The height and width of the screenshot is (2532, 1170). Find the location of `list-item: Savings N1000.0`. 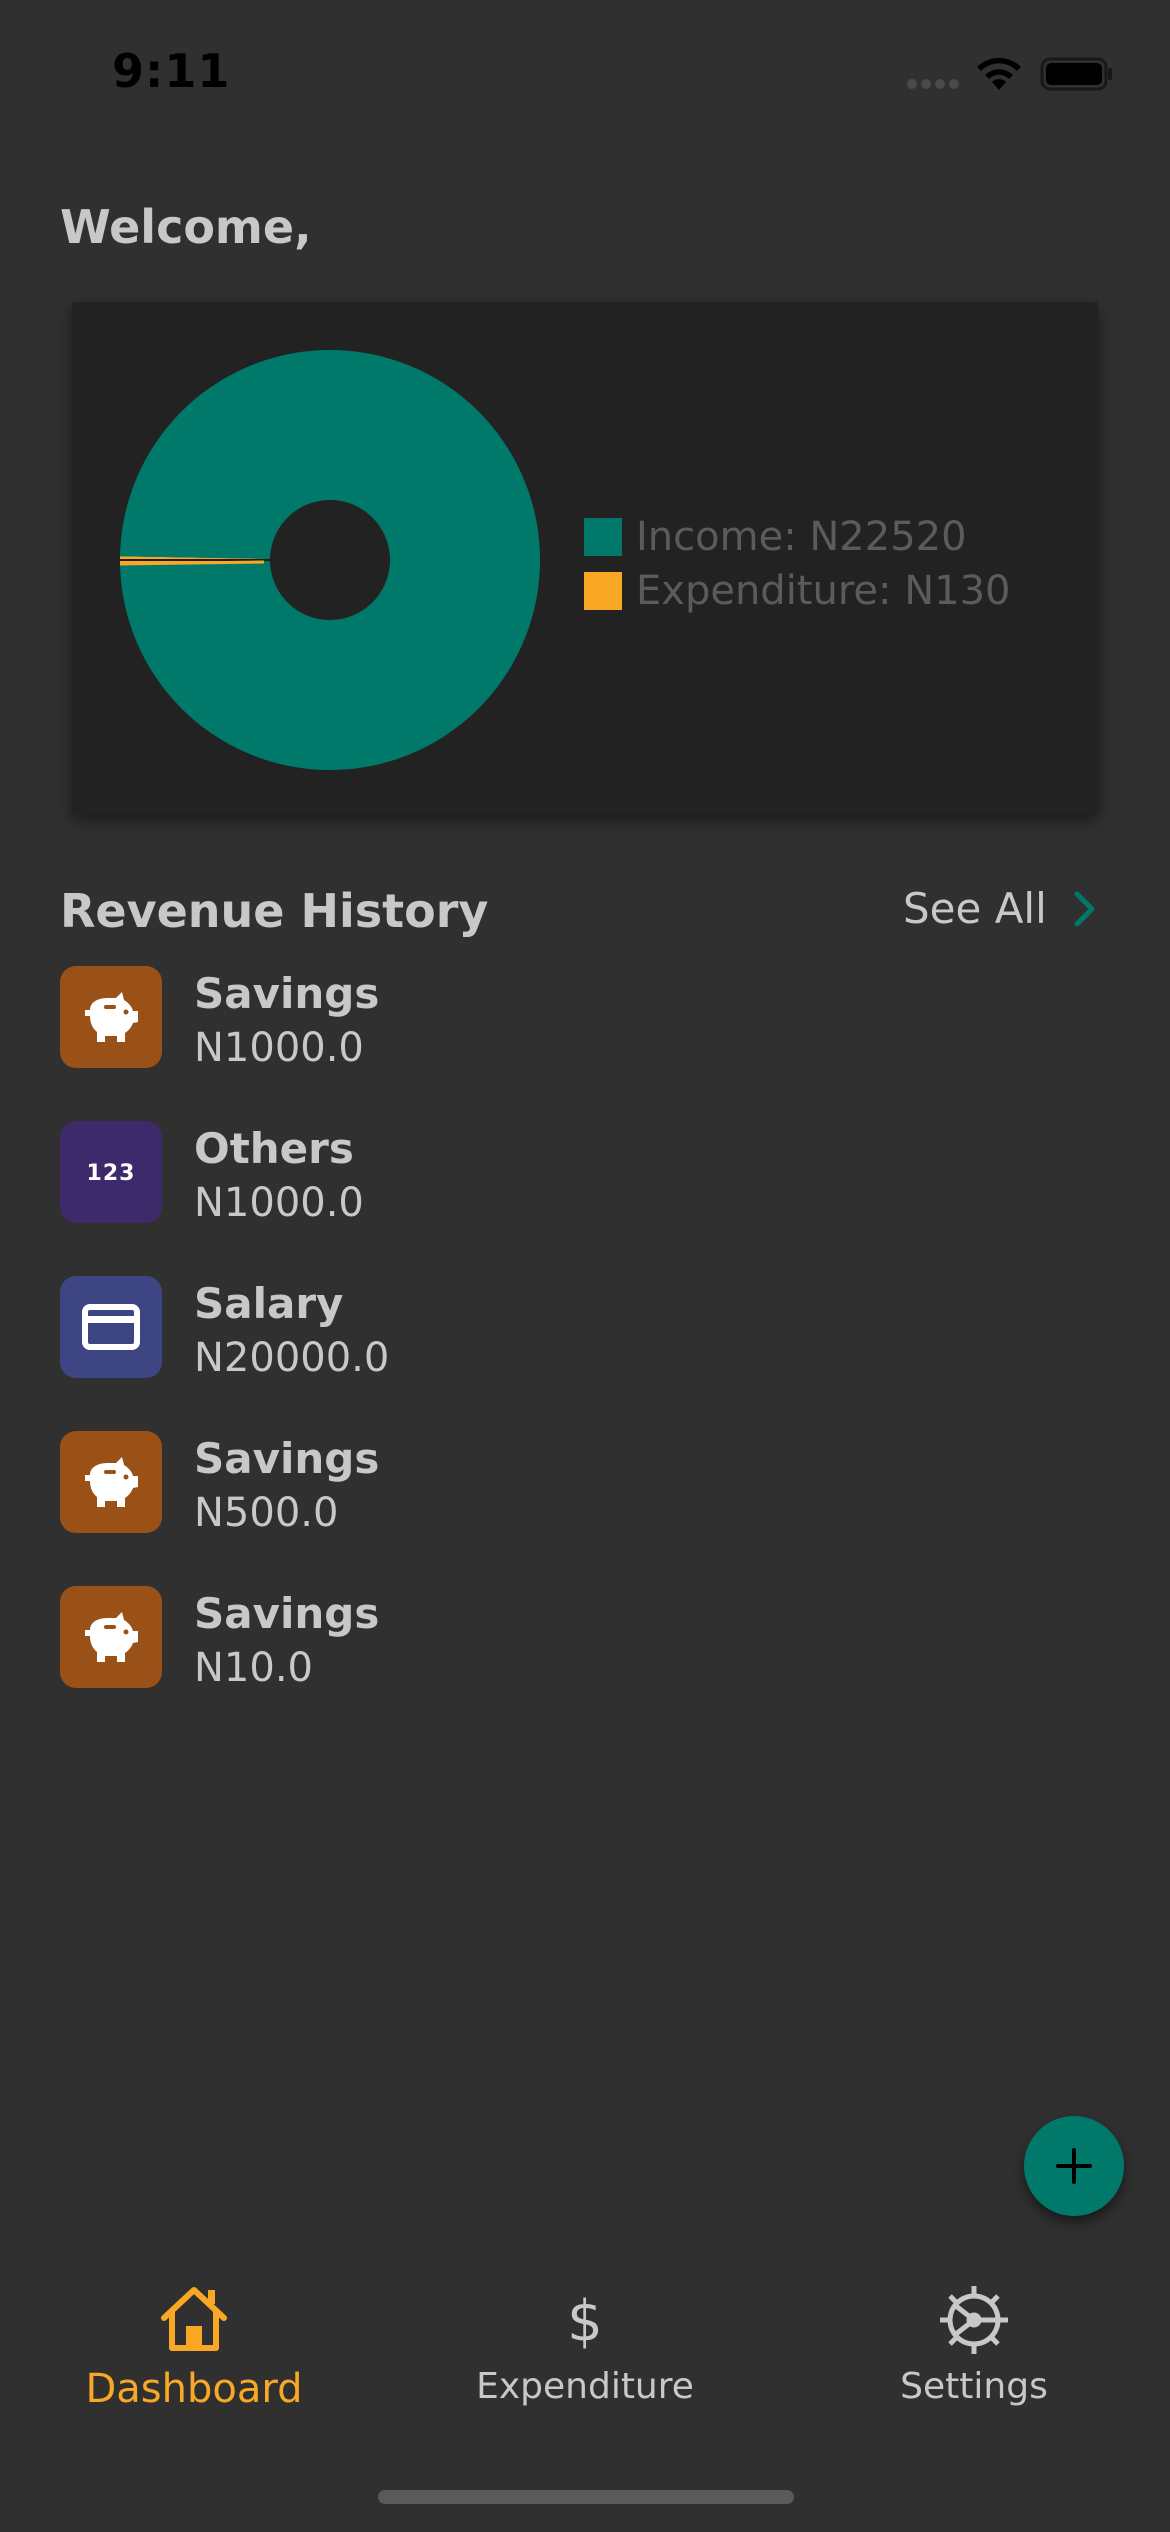

list-item: Savings N1000.0 is located at coordinates (585, 1043).